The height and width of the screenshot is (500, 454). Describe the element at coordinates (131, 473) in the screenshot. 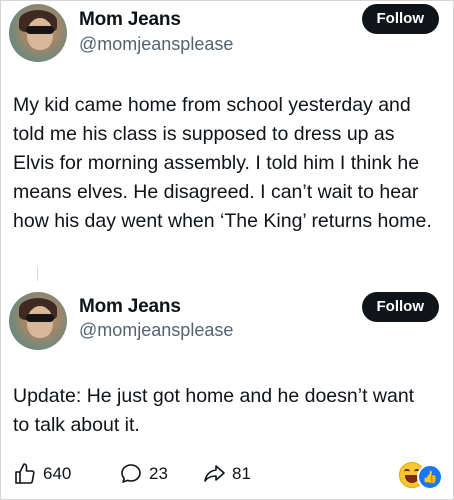

I see `comment-bubble-icon` at that location.